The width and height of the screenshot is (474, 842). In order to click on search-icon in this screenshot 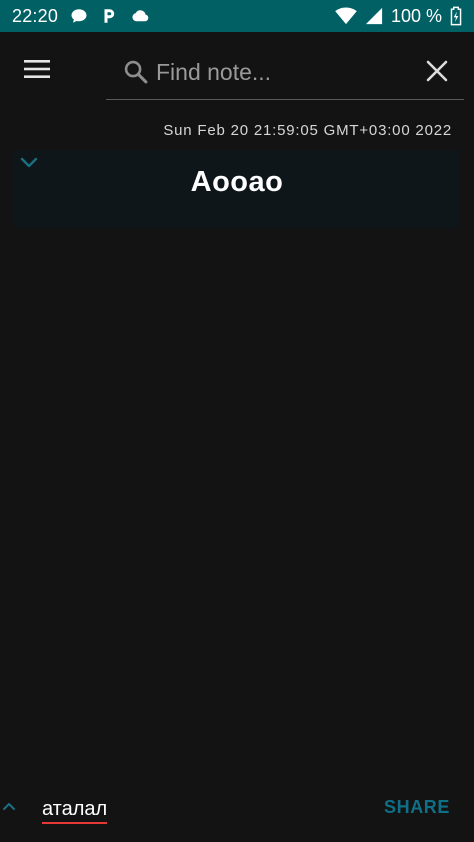, I will do `click(136, 72)`.